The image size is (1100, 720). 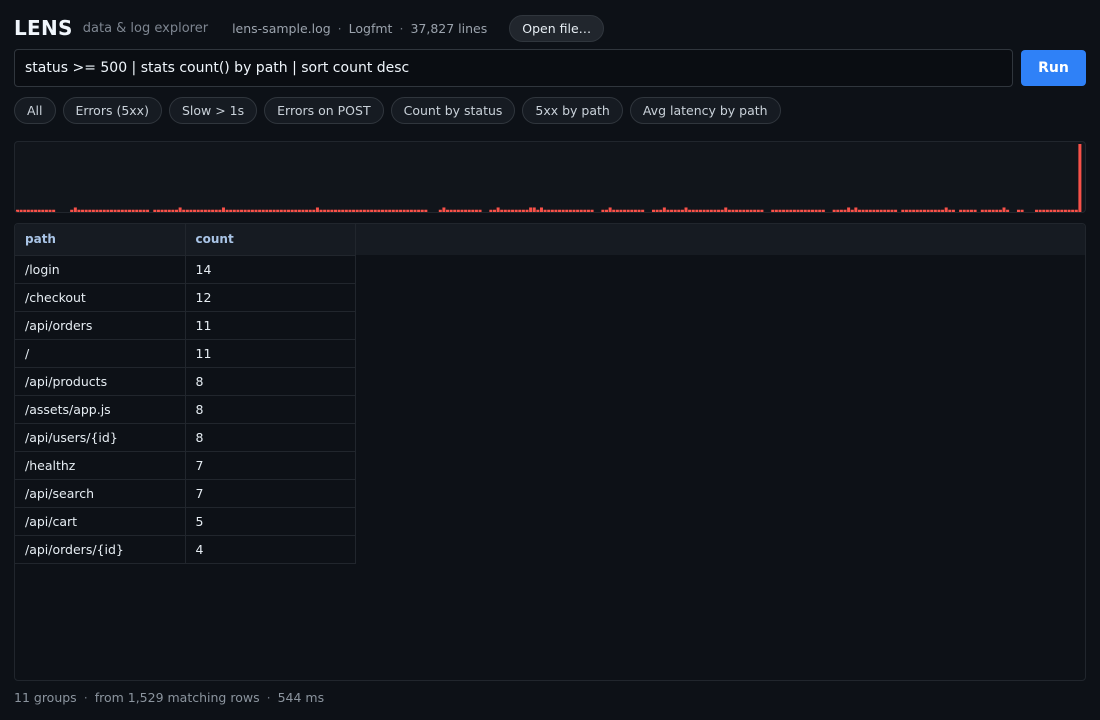 I want to click on table-row: /api/orders 11, so click(x=185, y=325).